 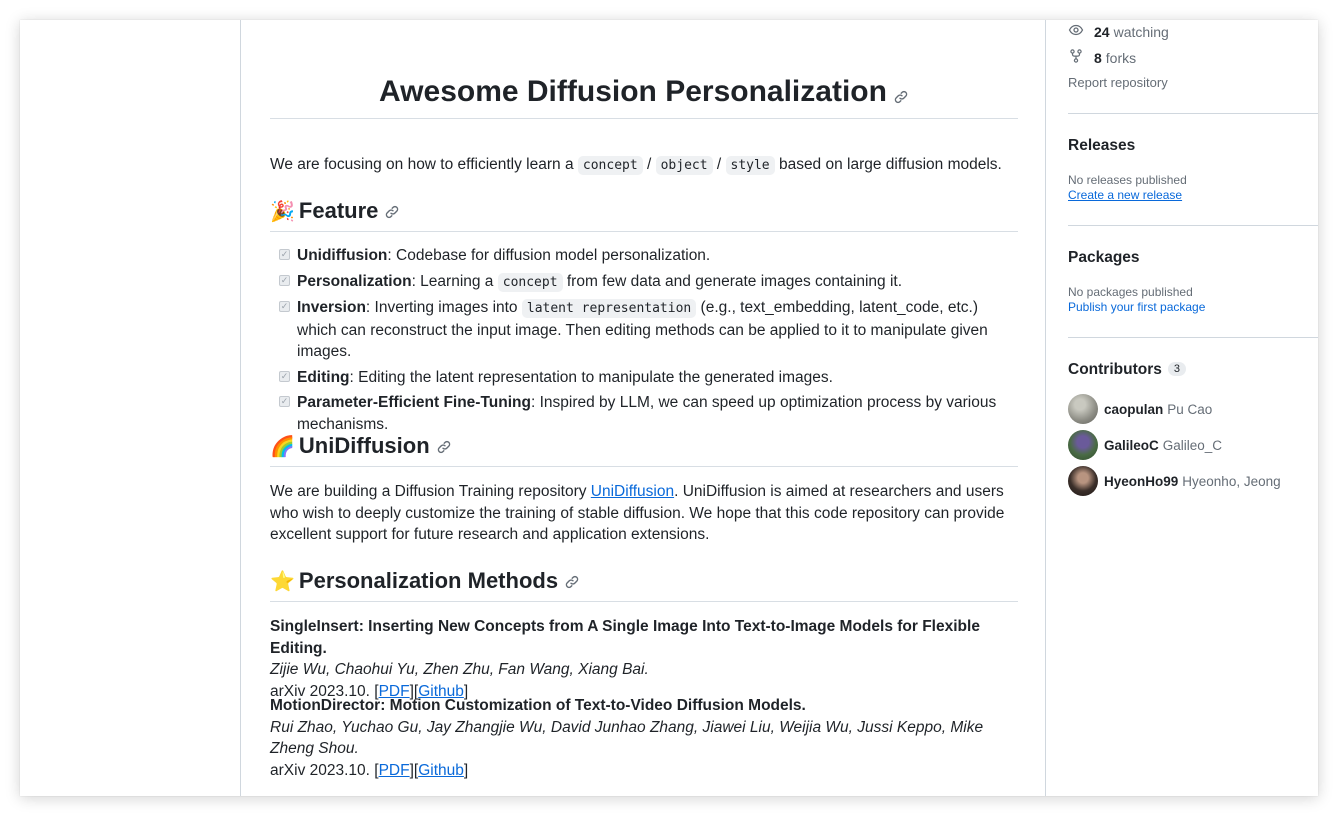 I want to click on releases-status: No releases published, so click(x=1127, y=180).